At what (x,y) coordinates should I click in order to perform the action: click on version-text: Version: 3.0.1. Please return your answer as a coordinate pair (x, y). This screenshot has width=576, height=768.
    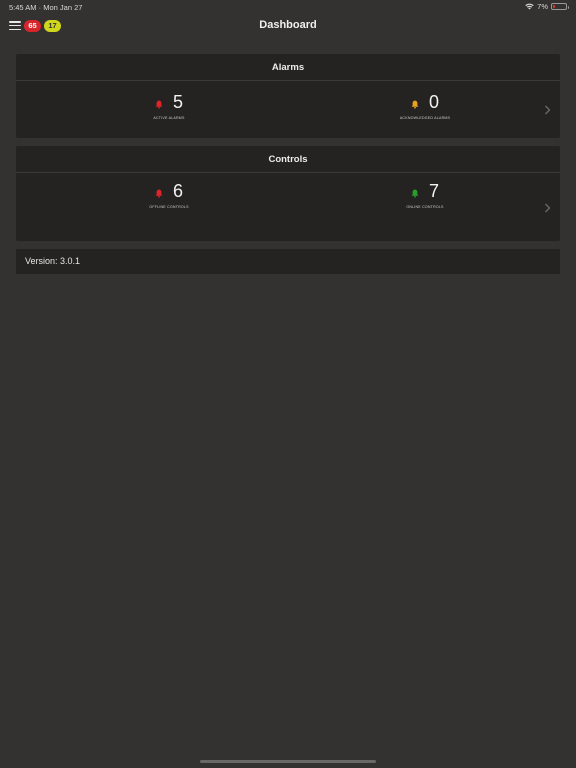
    Looking at the image, I should click on (53, 261).